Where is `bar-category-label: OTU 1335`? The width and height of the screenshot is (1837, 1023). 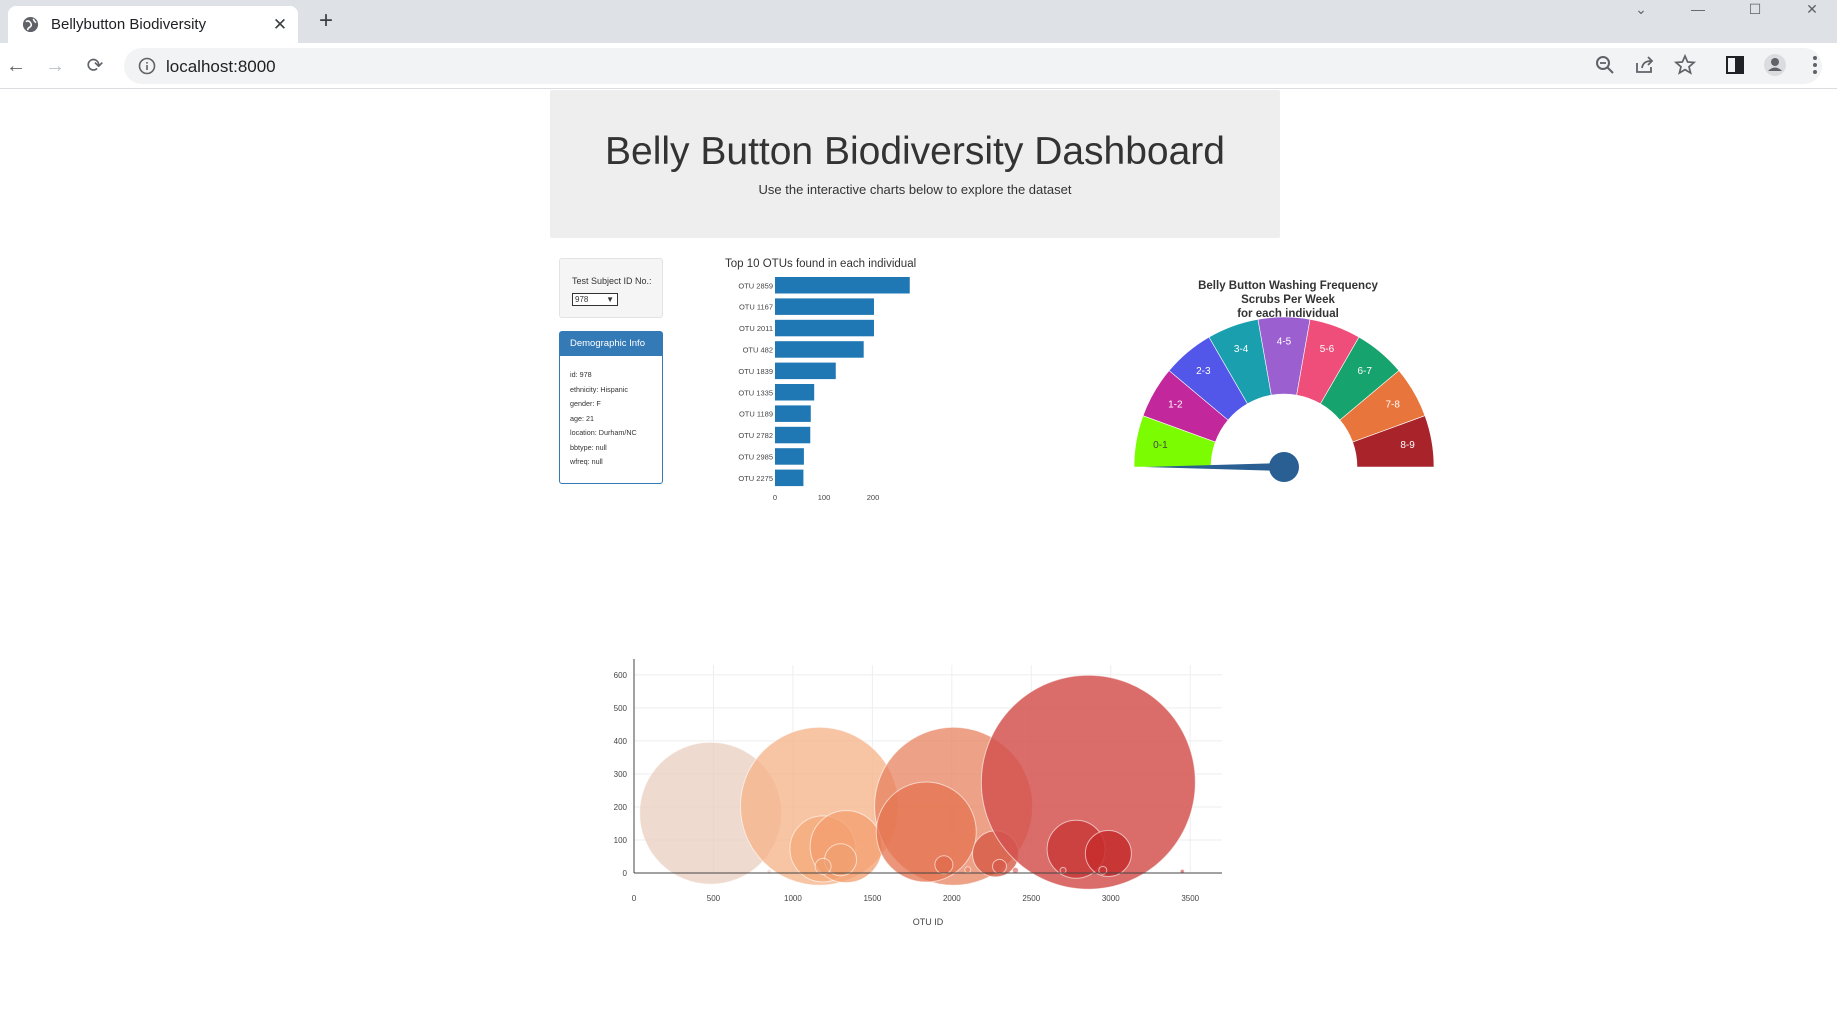
bar-category-label: OTU 1335 is located at coordinates (755, 392).